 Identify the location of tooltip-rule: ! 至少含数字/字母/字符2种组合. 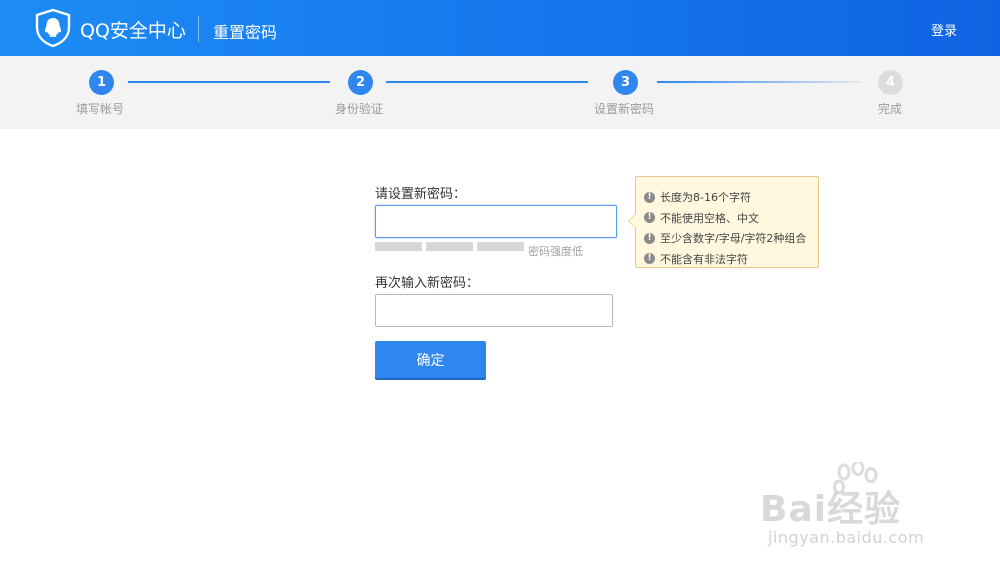
(731, 238).